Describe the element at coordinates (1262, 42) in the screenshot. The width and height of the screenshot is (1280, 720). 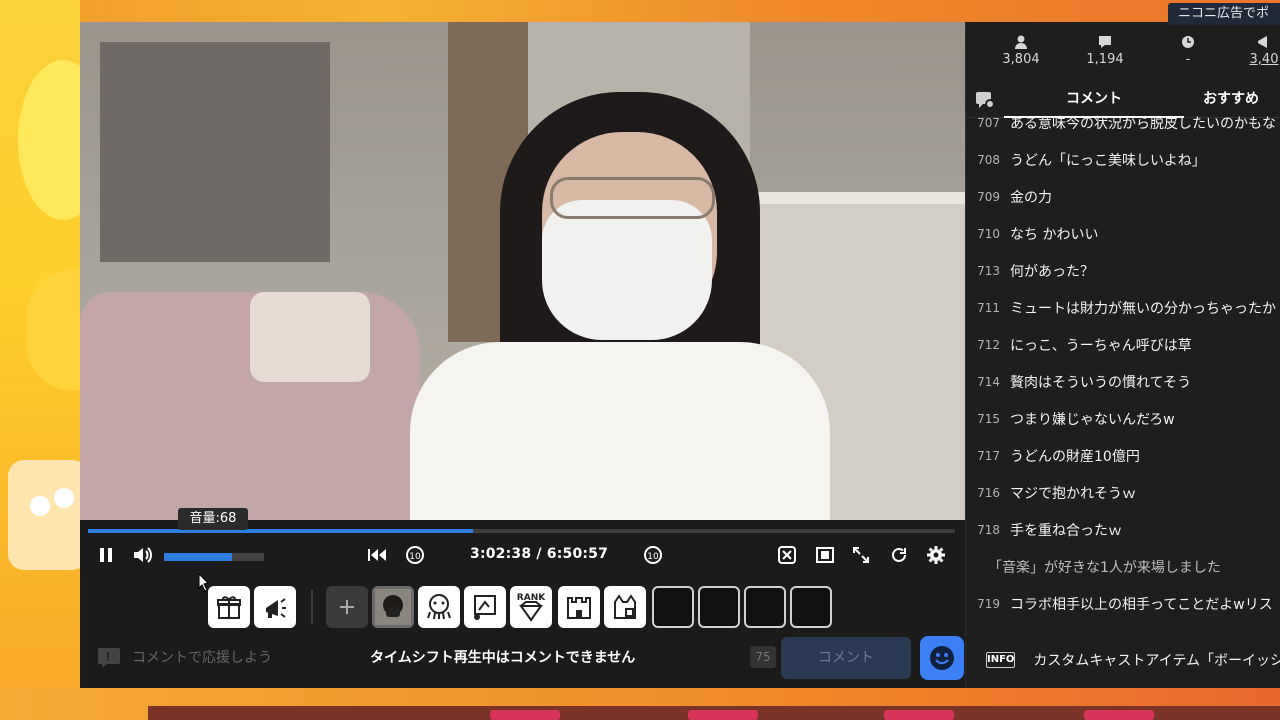
I see `megaphone-small-icon` at that location.